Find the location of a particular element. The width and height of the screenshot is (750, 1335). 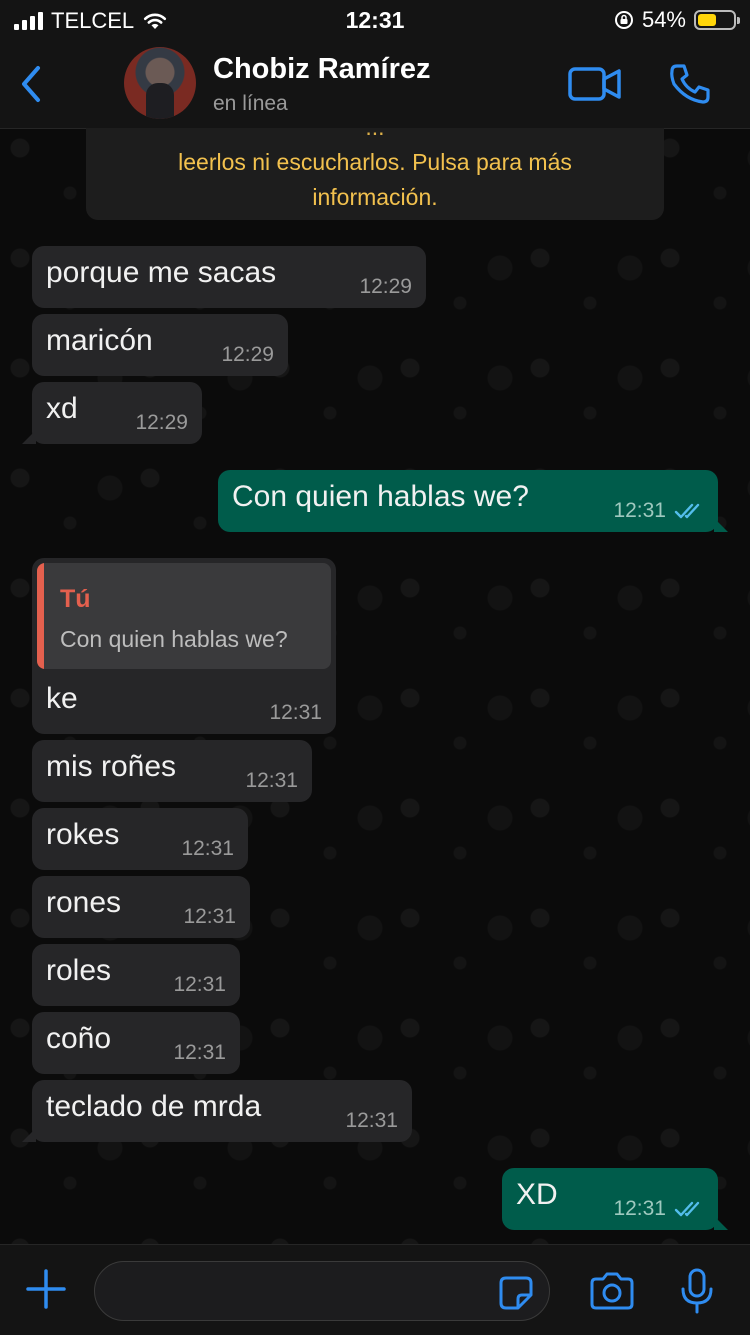

message-bubble-in: mis roñes 12:31 is located at coordinates (172, 771).